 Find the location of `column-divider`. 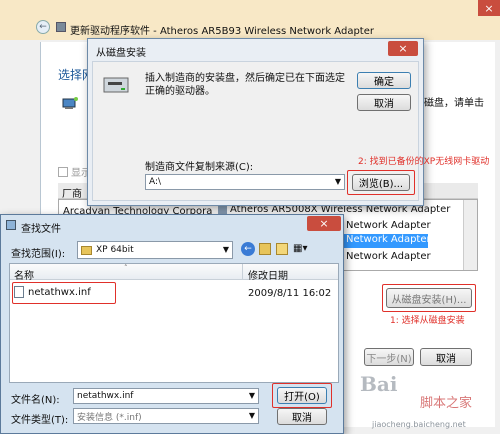

column-divider is located at coordinates (242, 272).